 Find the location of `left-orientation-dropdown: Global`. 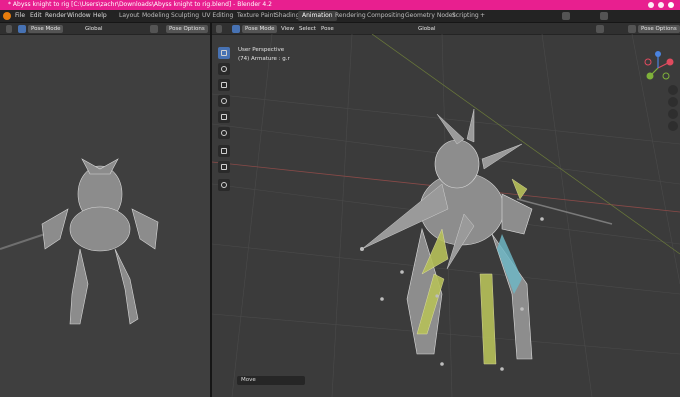

left-orientation-dropdown: Global is located at coordinates (94, 29).